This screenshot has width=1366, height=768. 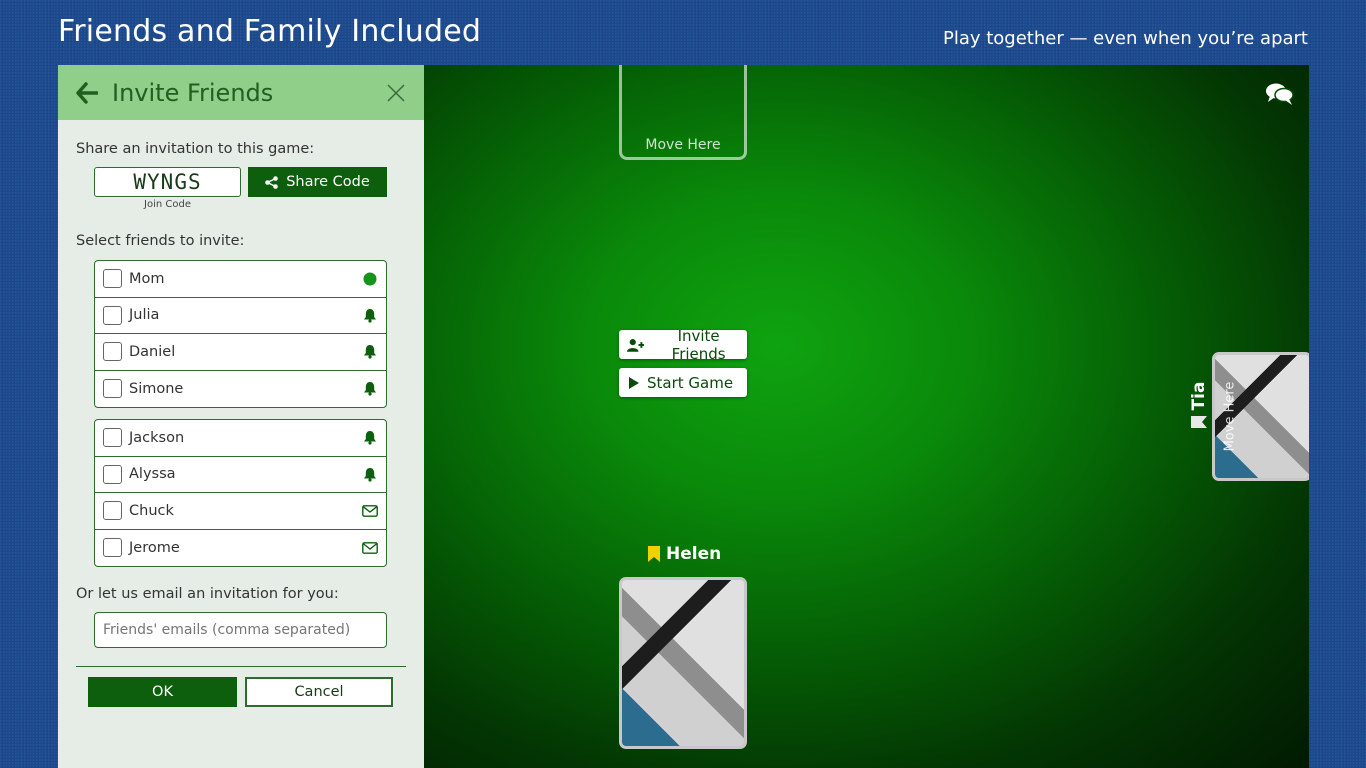 What do you see at coordinates (195, 149) in the screenshot?
I see `share-label: Share an invitation to this game:` at bounding box center [195, 149].